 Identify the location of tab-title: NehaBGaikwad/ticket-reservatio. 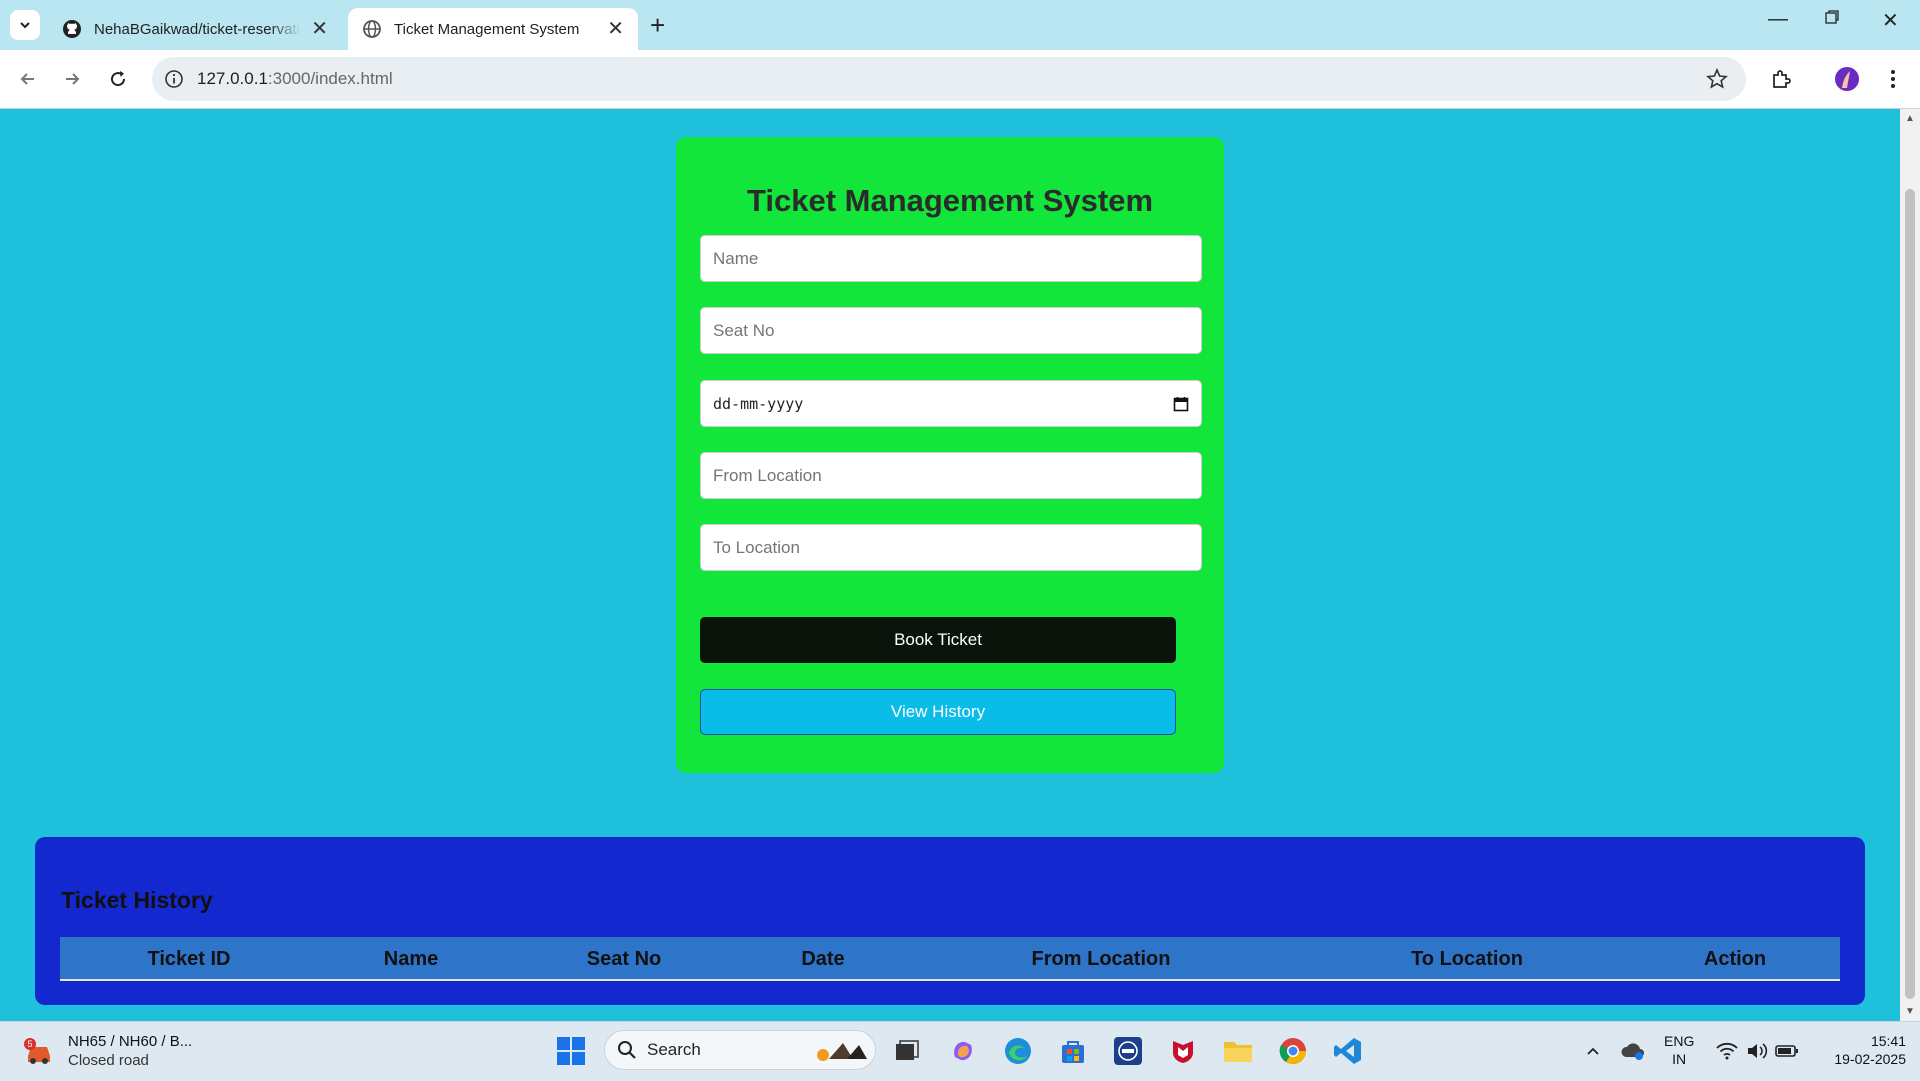
(198, 29).